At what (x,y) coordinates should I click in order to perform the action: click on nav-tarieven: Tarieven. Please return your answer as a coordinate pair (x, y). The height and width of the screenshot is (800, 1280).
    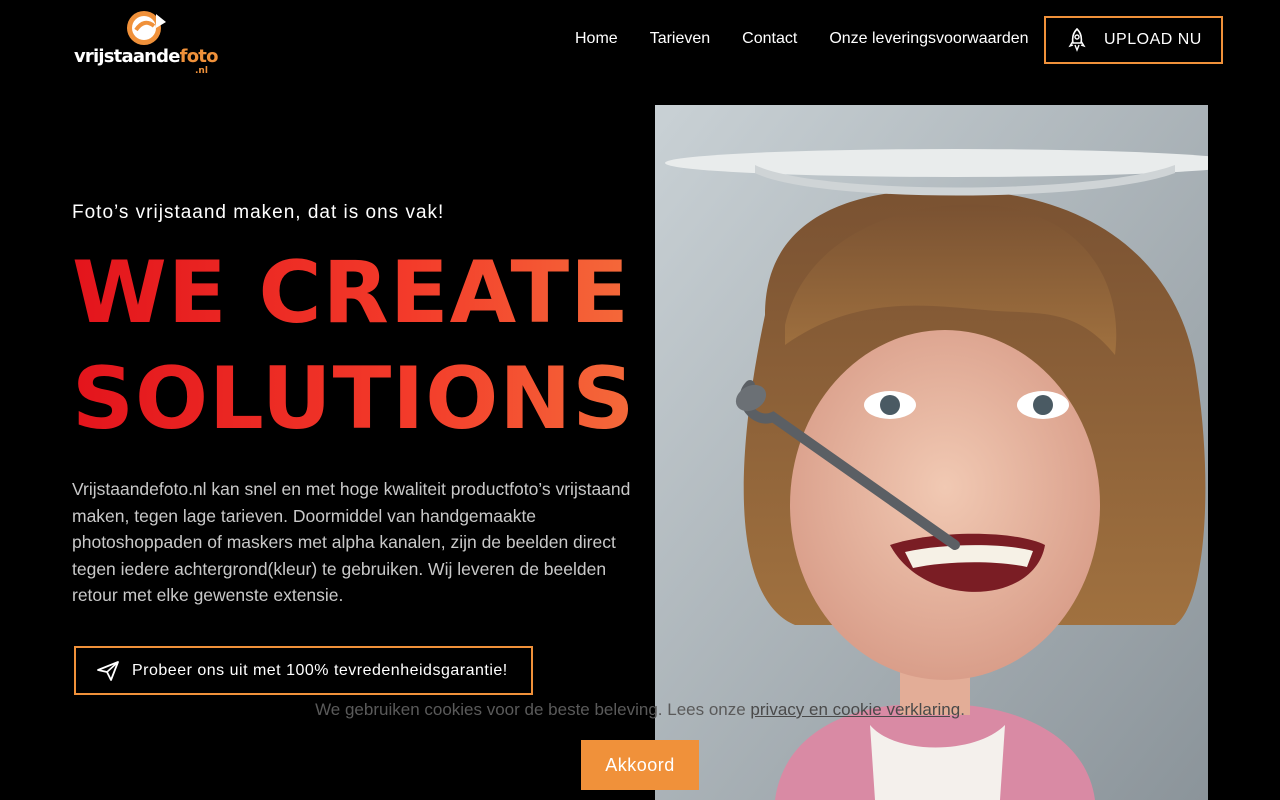
    Looking at the image, I should click on (680, 40).